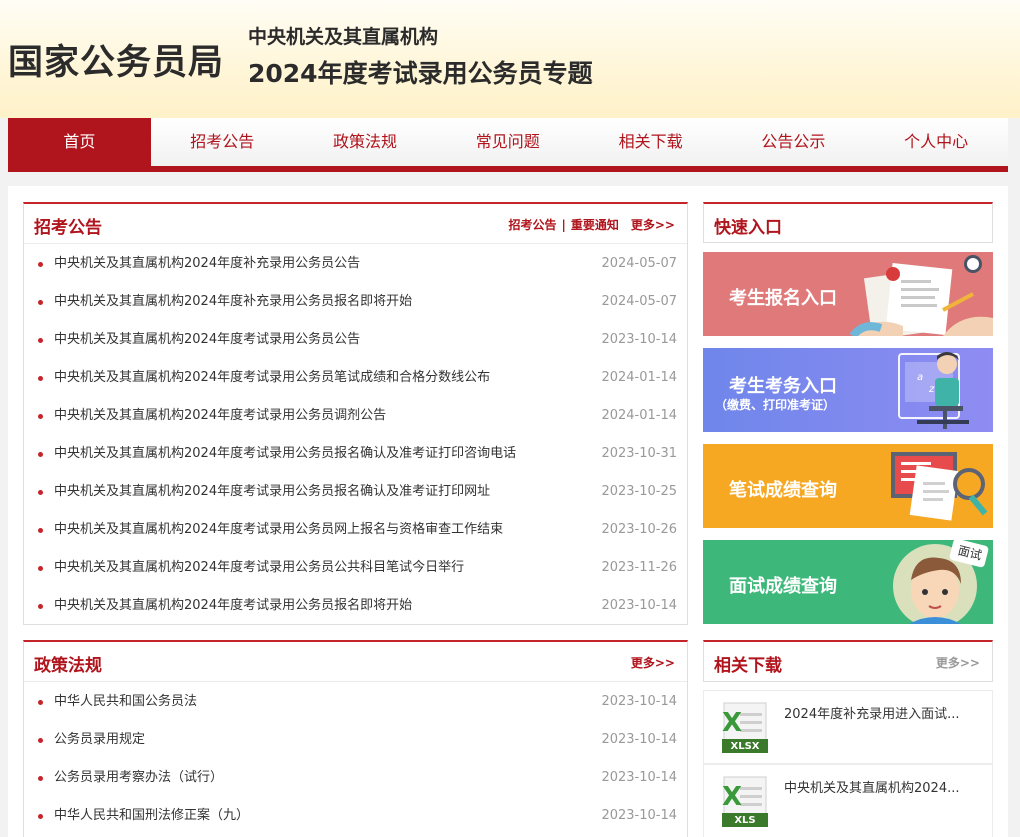 The image size is (1020, 837). Describe the element at coordinates (272, 377) in the screenshot. I see `article-link: 中央机关及其直属机构2024年度考试录用公务员笔试成绩和合格分数线公布` at that location.